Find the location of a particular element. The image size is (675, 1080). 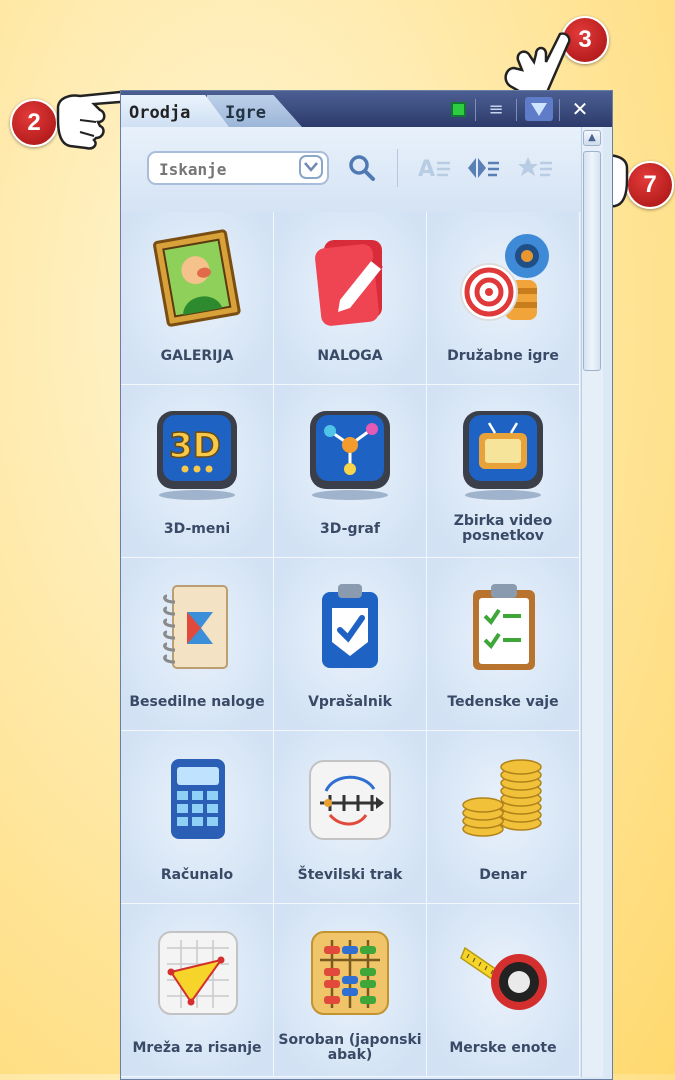

tool-tile-3d-graf: 3D-graf is located at coordinates (350, 471).